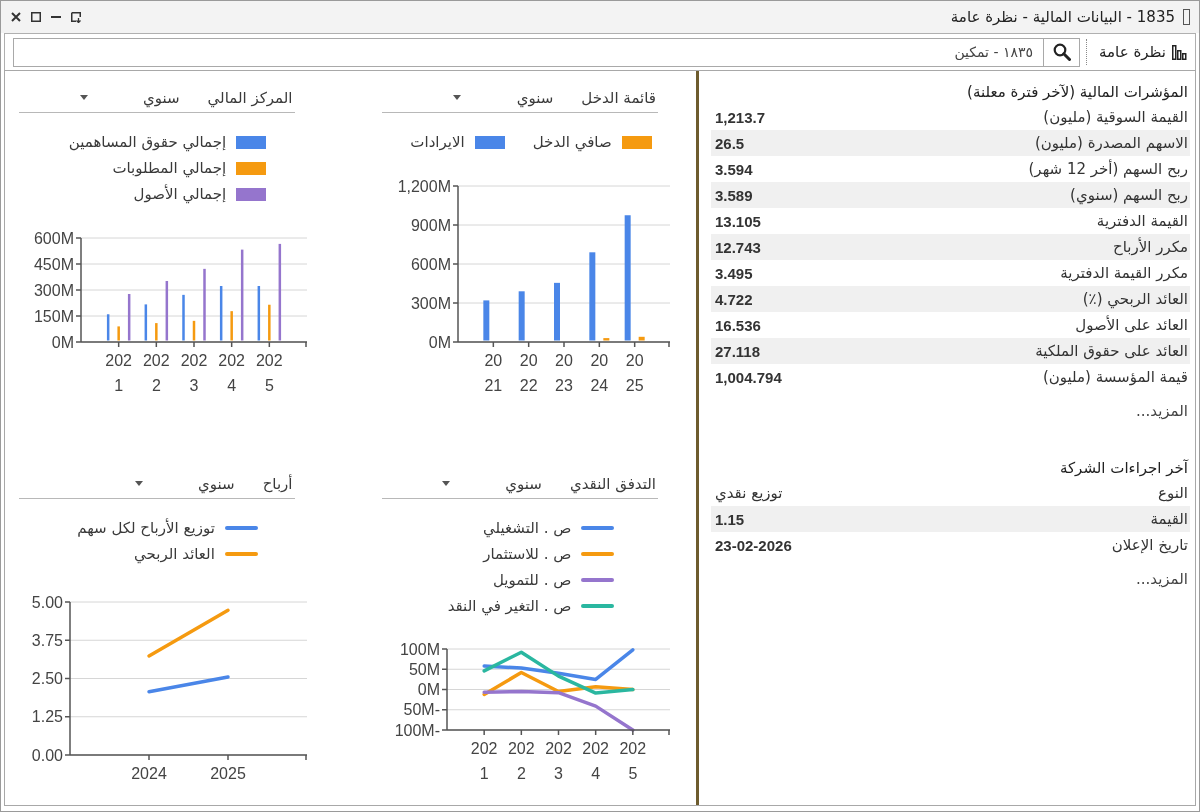  What do you see at coordinates (1135, 299) in the screenshot?
I see `row-label: العائد الربحي (٪)` at bounding box center [1135, 299].